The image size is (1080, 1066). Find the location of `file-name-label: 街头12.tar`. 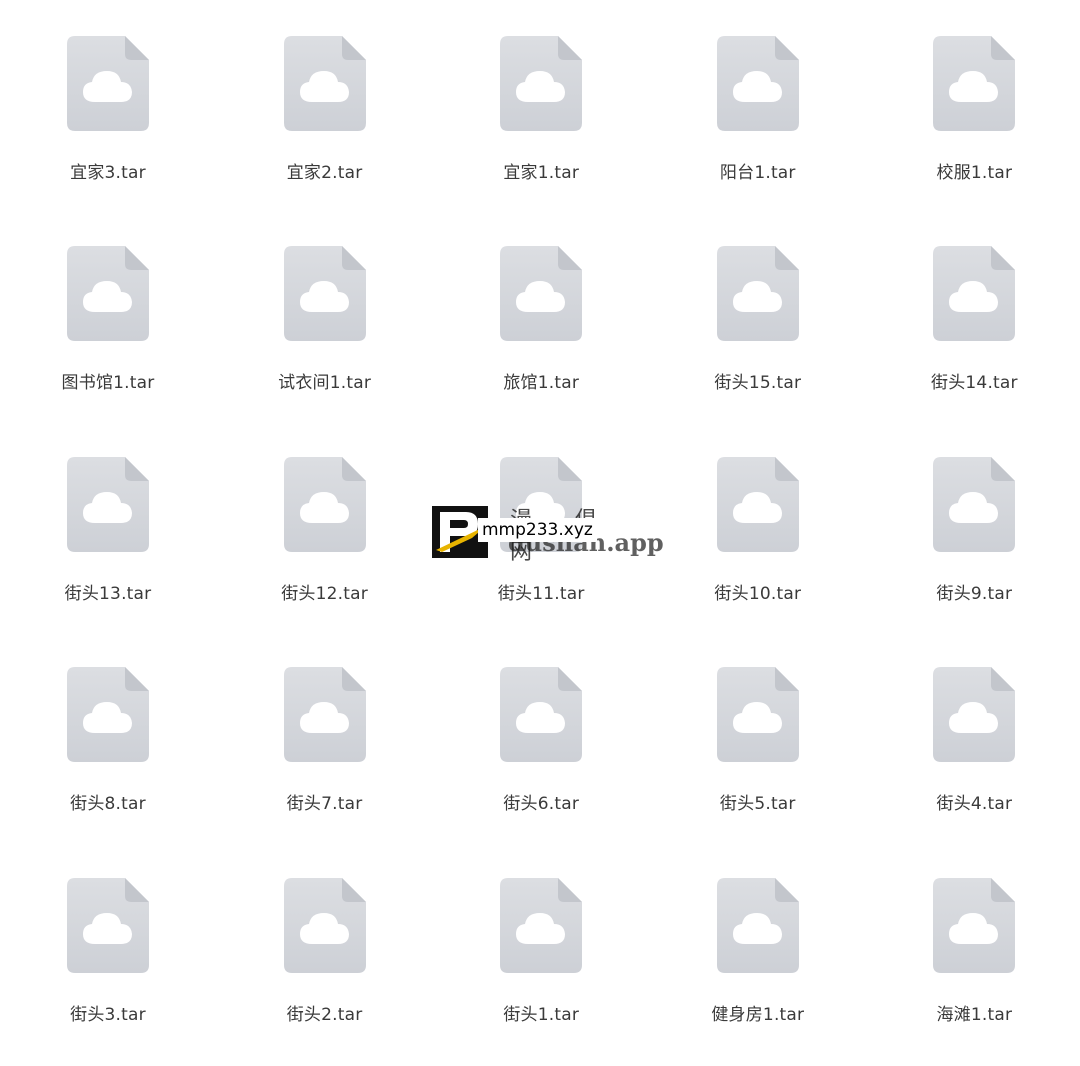

file-name-label: 街头12.tar is located at coordinates (325, 591).